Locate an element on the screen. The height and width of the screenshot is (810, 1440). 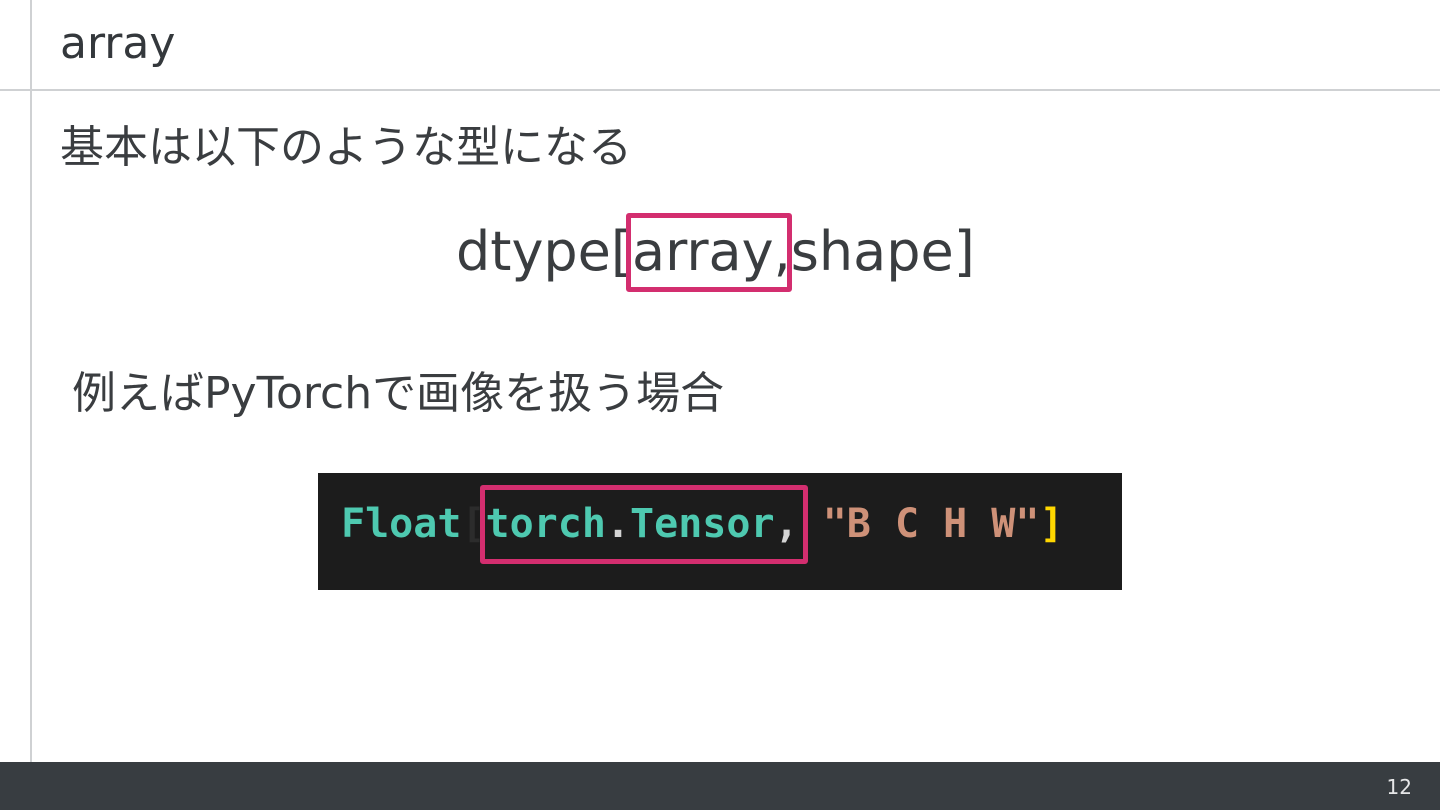
array-highlight-box is located at coordinates (709, 252).